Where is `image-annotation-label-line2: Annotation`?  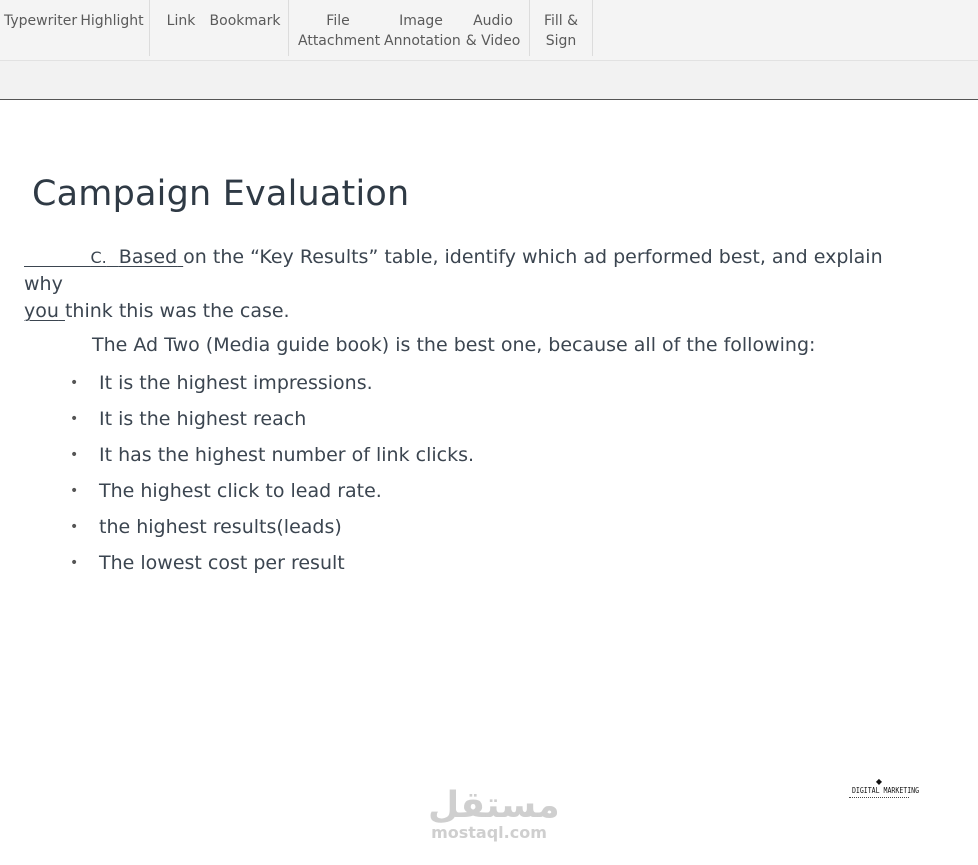
image-annotation-label-line2: Annotation is located at coordinates (422, 41).